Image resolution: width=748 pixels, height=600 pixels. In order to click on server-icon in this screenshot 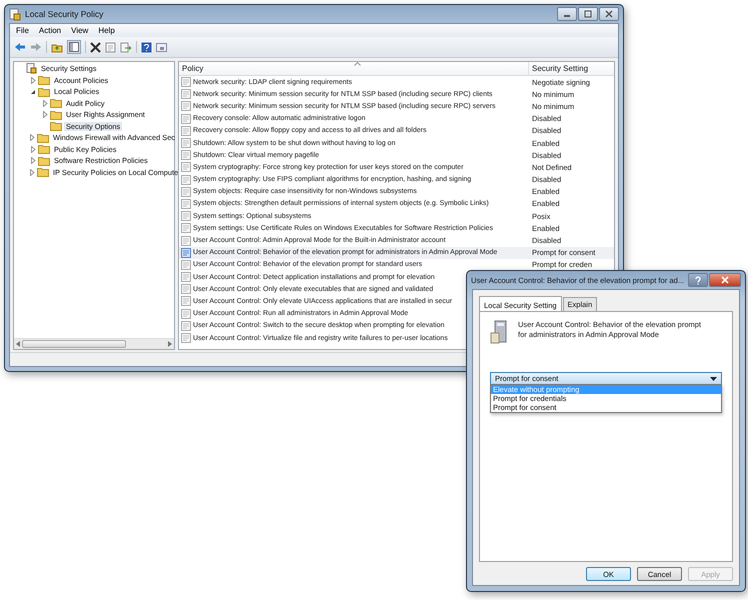, I will do `click(499, 332)`.